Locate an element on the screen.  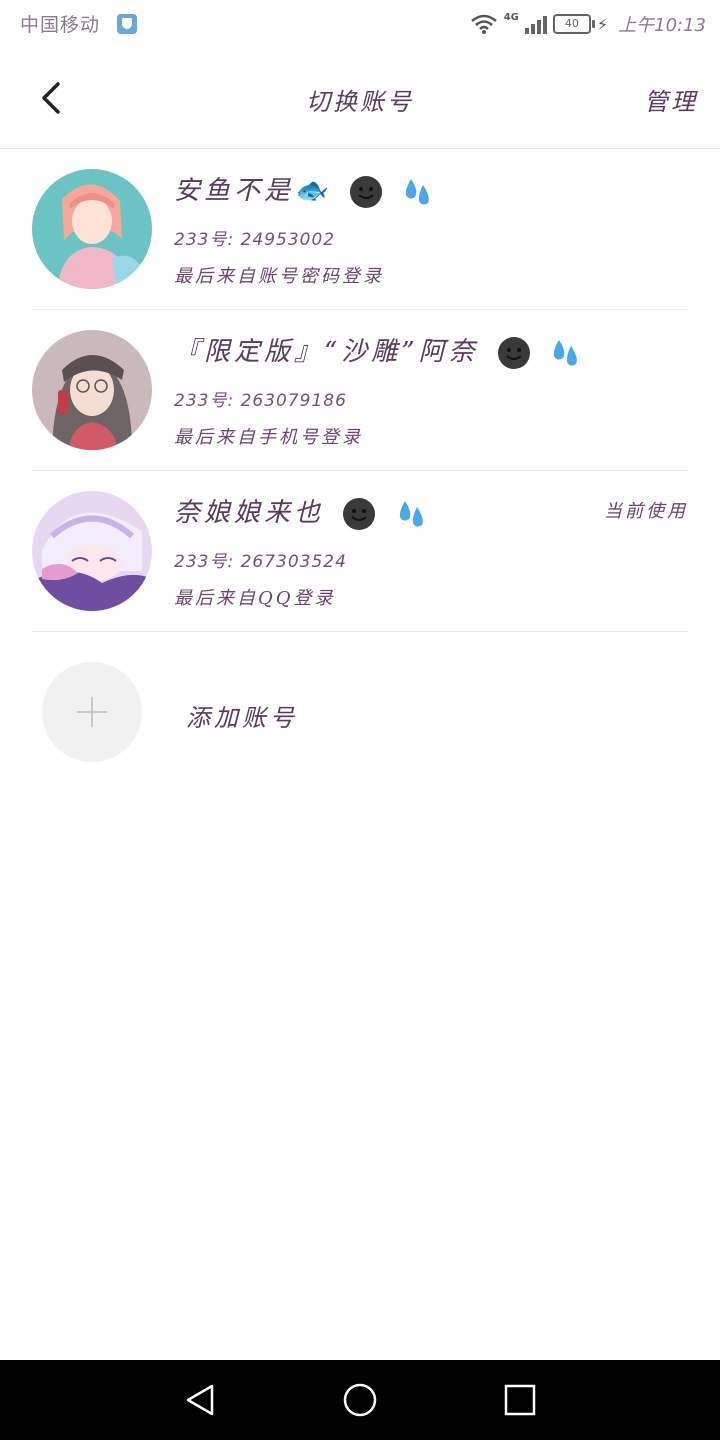
account-info: 『限定版』“沙雕”阿奈 233号: 263079186 最后来自手机号登录 is located at coordinates (378, 390).